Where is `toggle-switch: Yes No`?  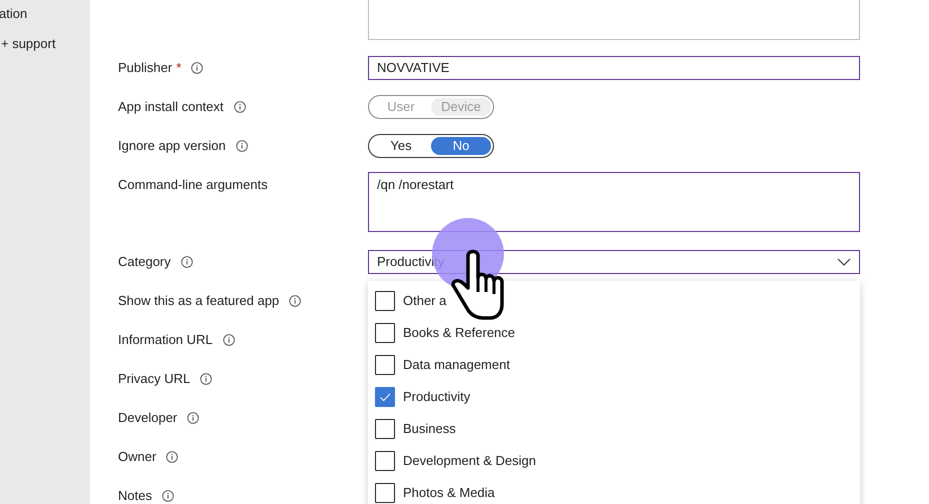 toggle-switch: Yes No is located at coordinates (431, 146).